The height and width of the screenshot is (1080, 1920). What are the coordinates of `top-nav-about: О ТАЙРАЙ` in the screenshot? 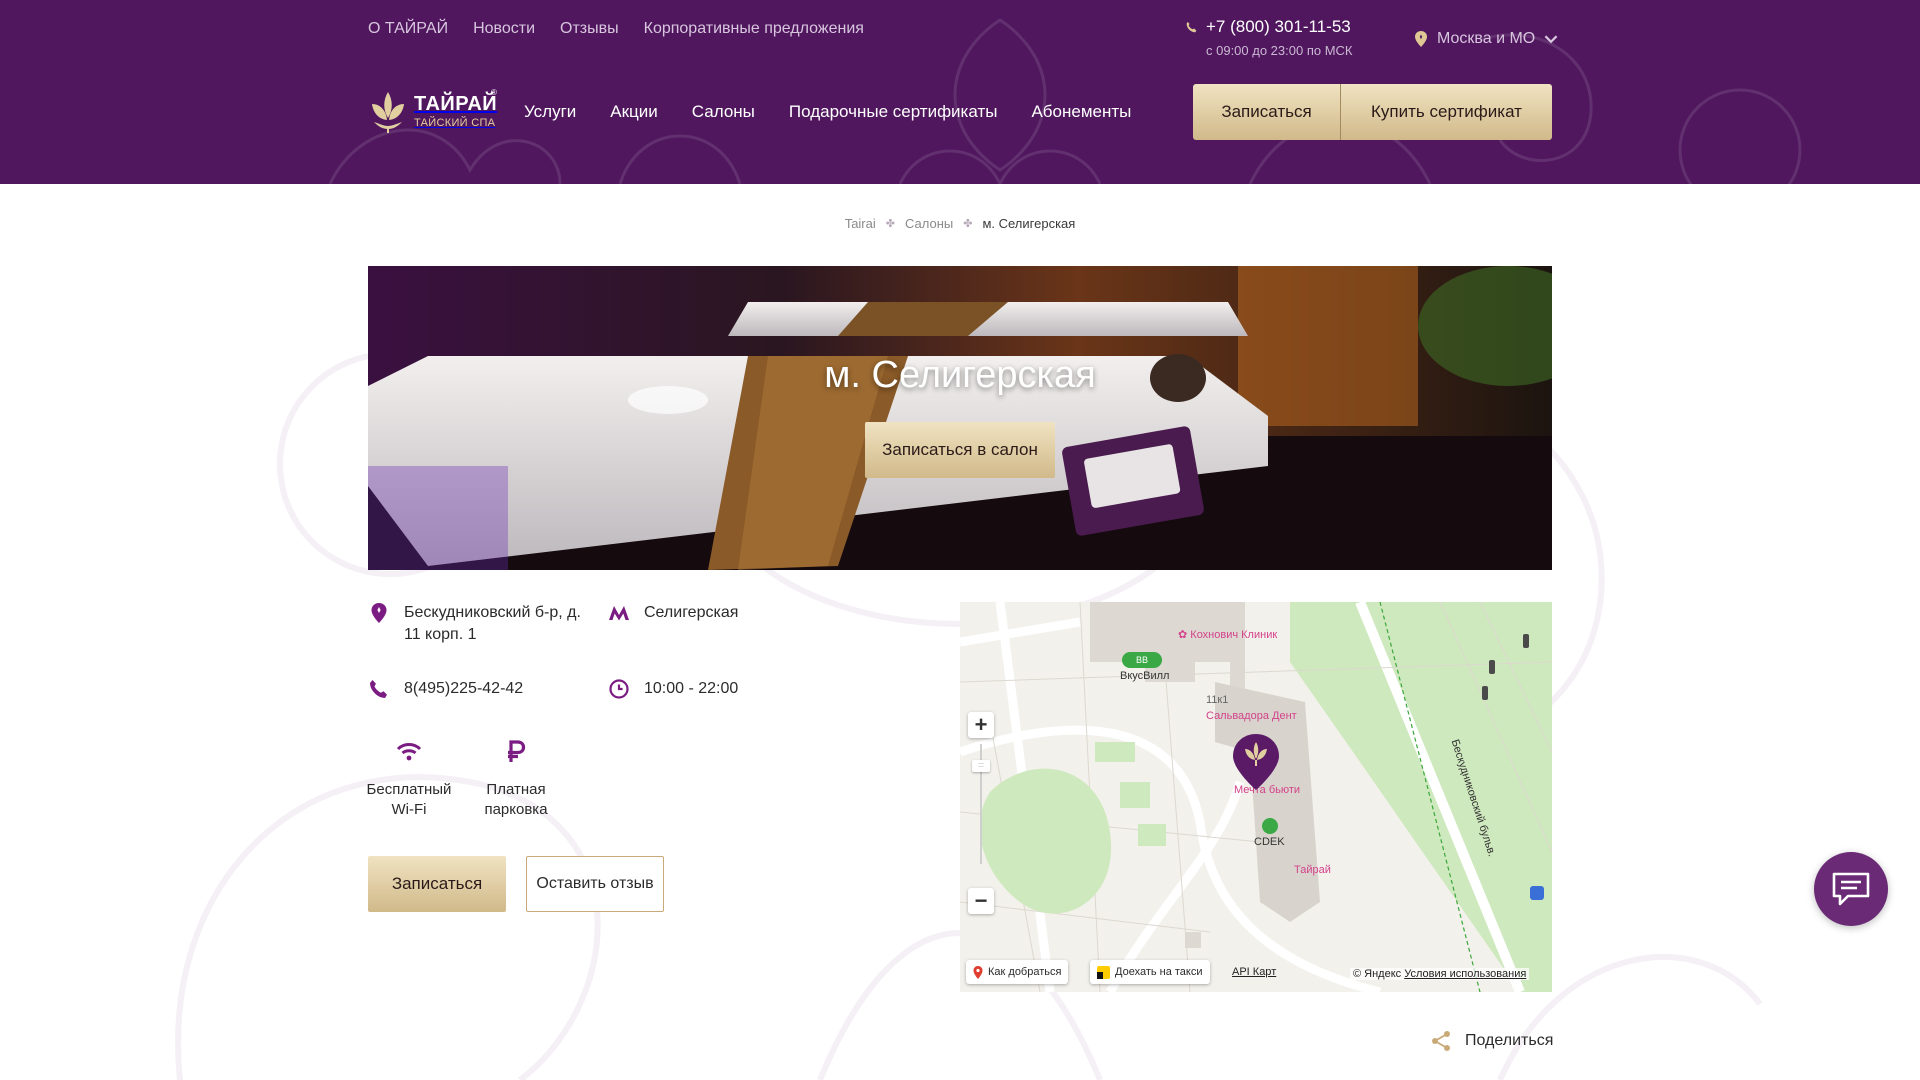 It's located at (408, 29).